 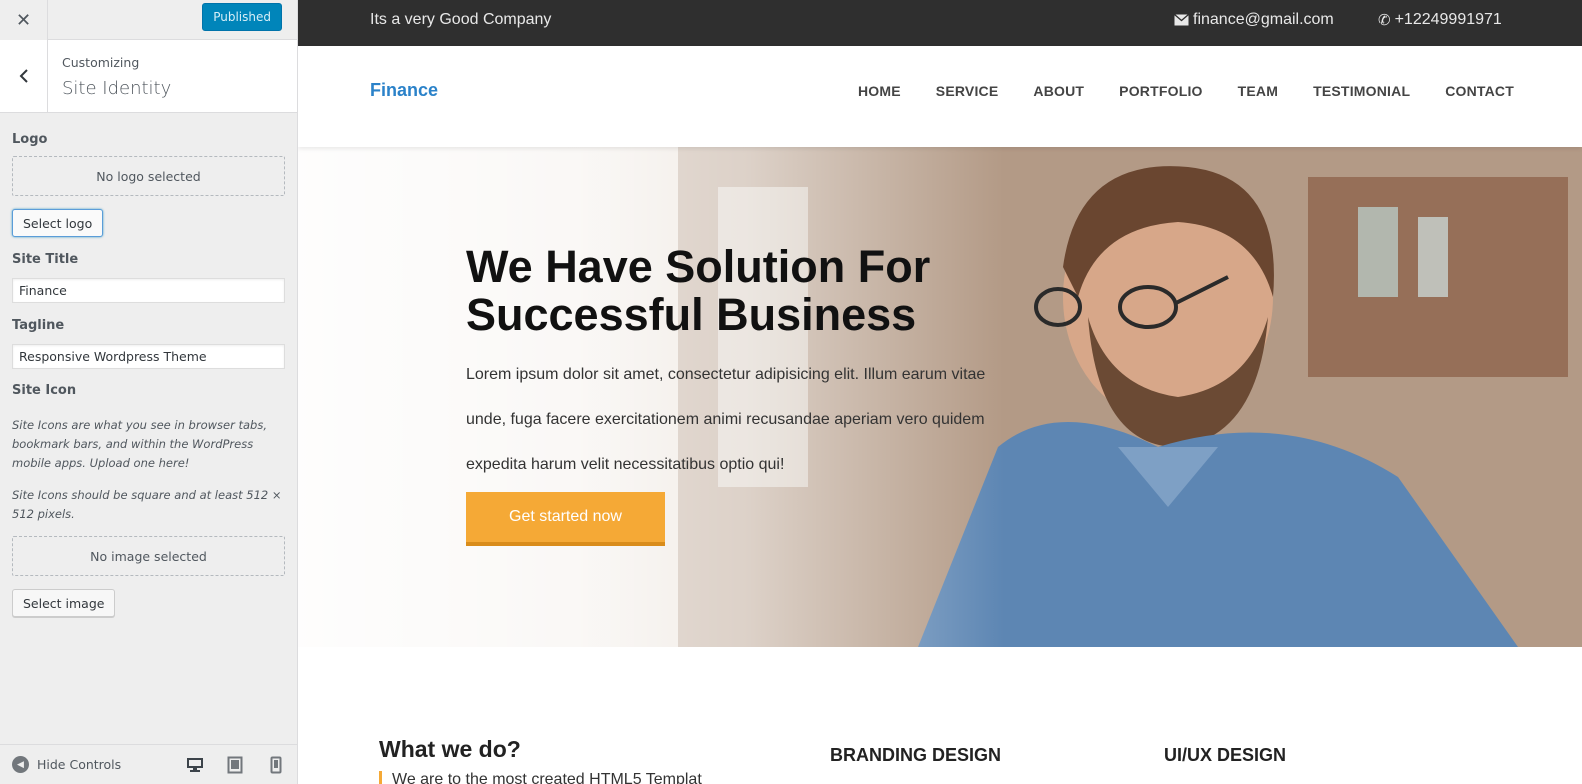 I want to click on collapse-arrow-icon: ◀, so click(x=20, y=764).